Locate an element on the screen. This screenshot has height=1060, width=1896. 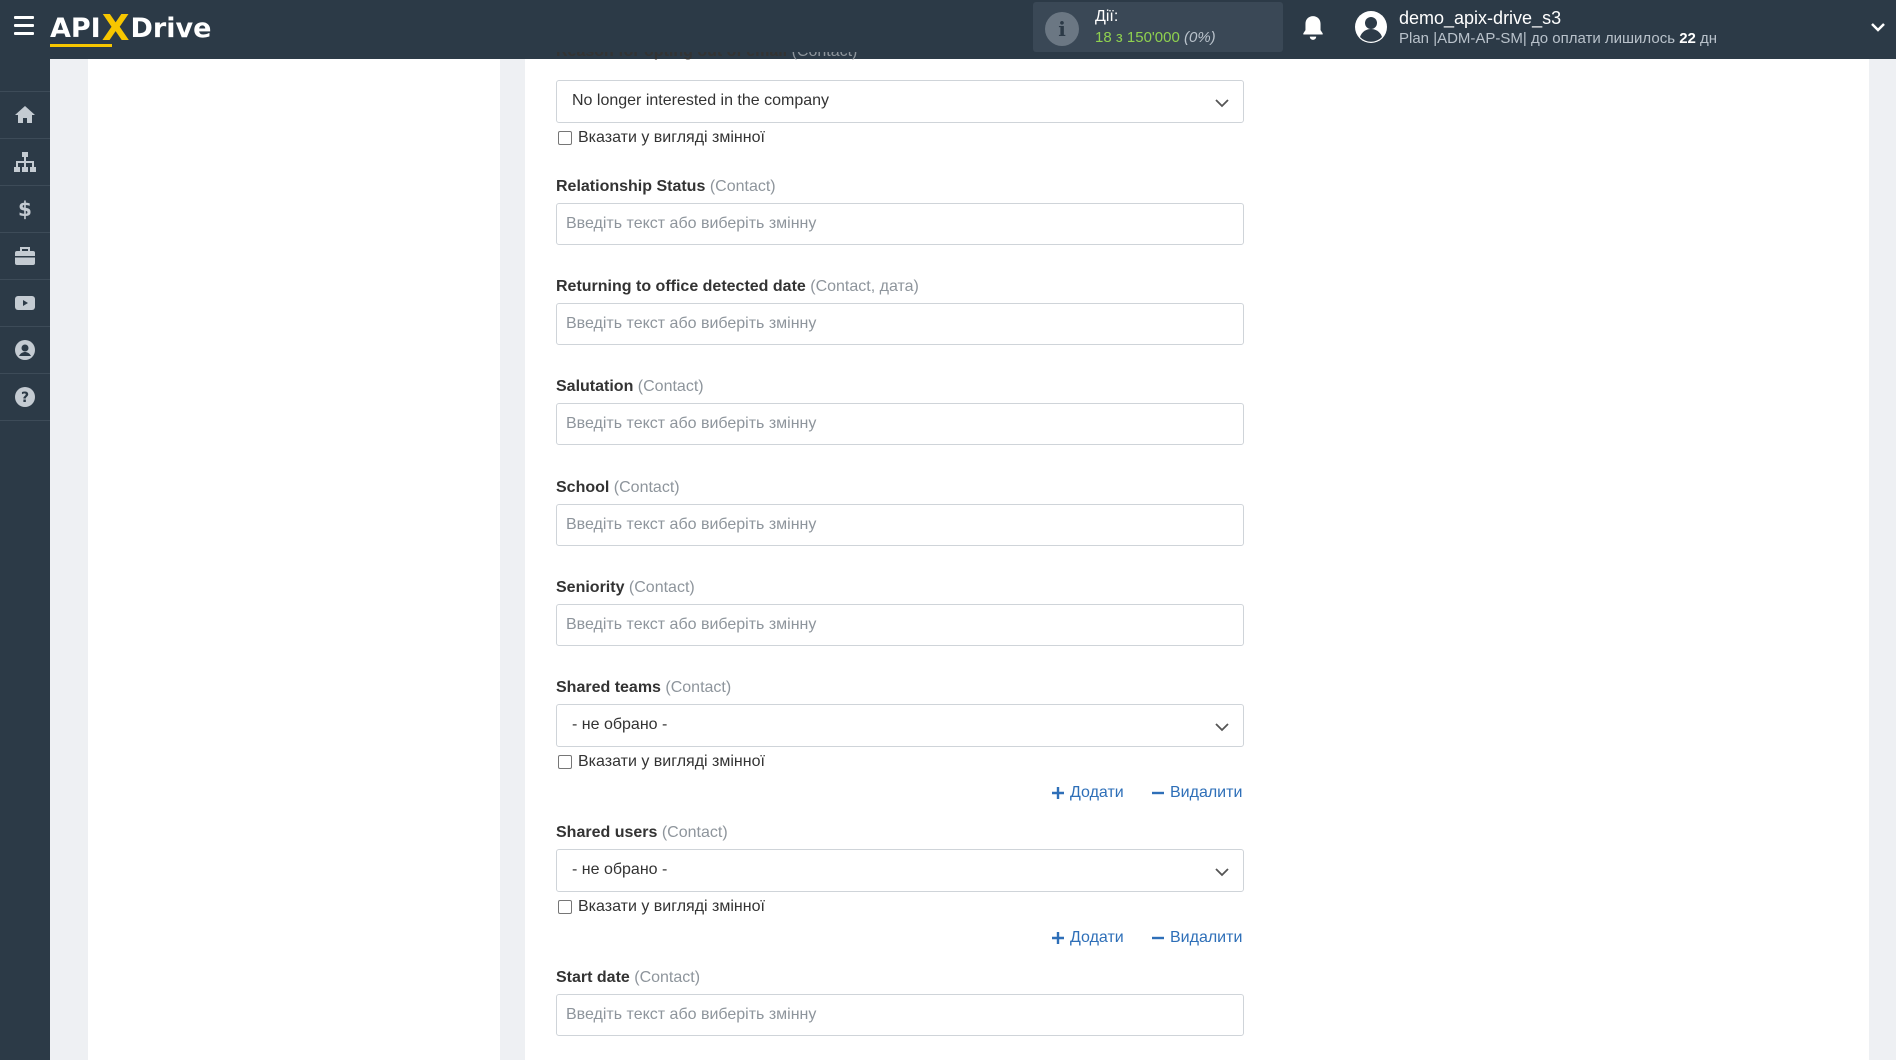
shared-users-actions: Додати Видалити is located at coordinates (900, 940).